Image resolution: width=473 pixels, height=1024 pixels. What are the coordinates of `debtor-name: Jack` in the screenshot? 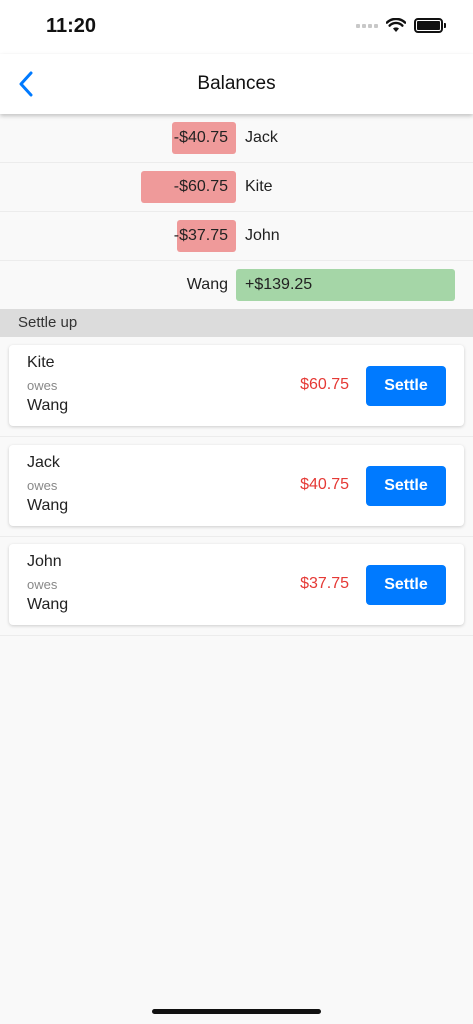 It's located at (43, 462).